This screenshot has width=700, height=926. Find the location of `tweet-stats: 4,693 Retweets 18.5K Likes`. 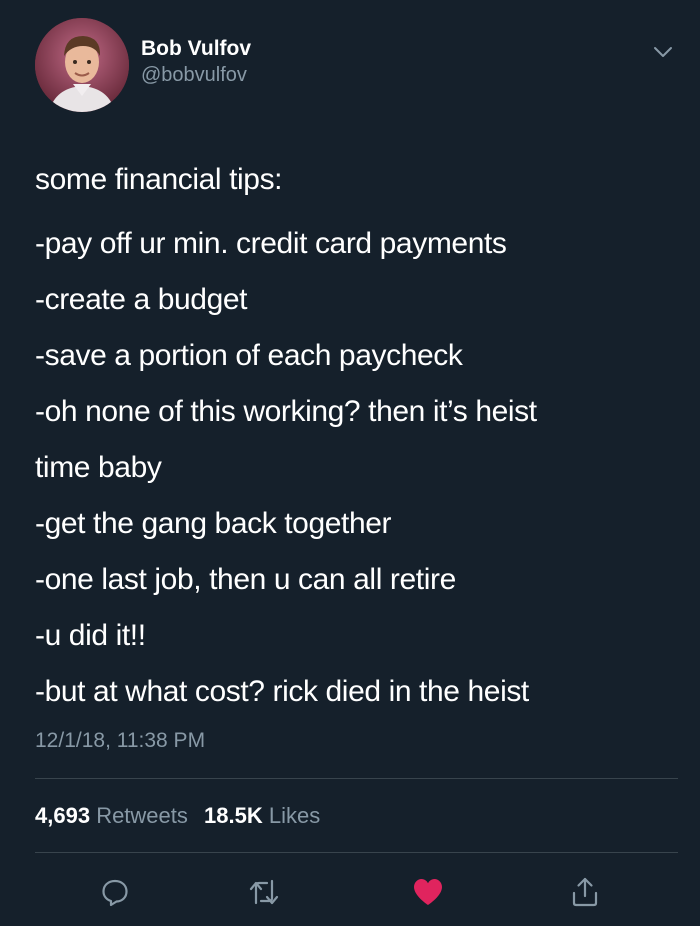

tweet-stats: 4,693 Retweets 18.5K Likes is located at coordinates (182, 816).